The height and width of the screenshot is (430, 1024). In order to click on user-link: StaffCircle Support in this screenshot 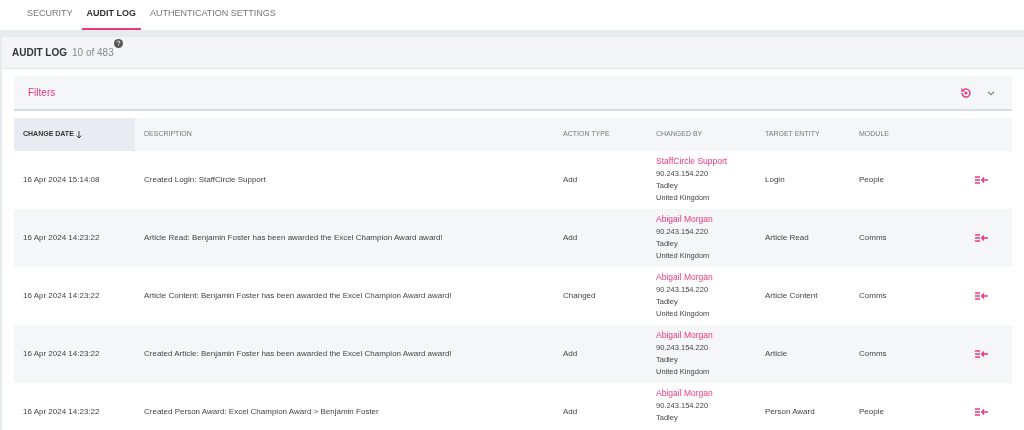, I will do `click(701, 161)`.